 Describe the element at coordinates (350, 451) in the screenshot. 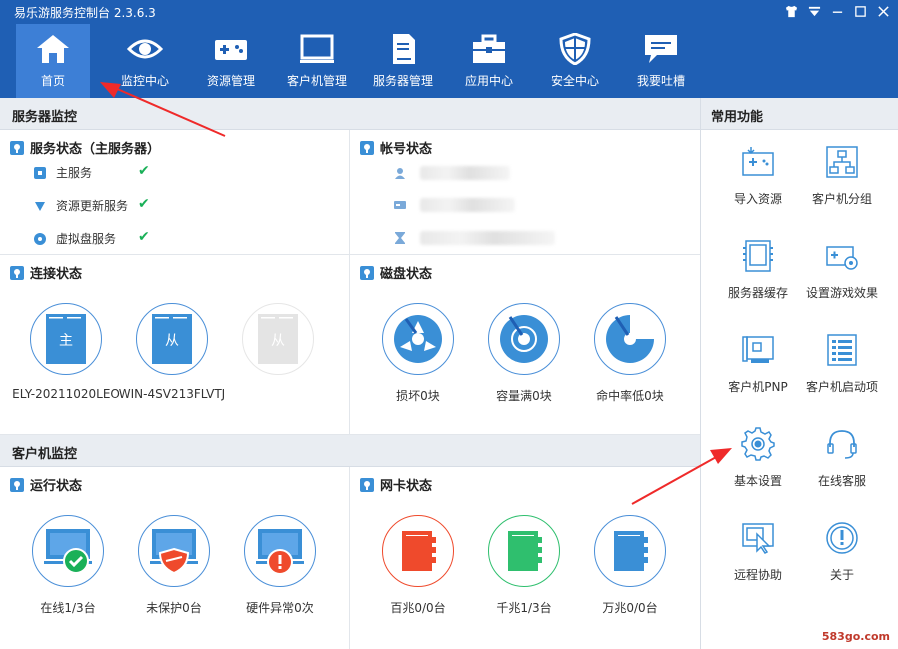

I see `client-monitor-header: 客户机监控` at that location.